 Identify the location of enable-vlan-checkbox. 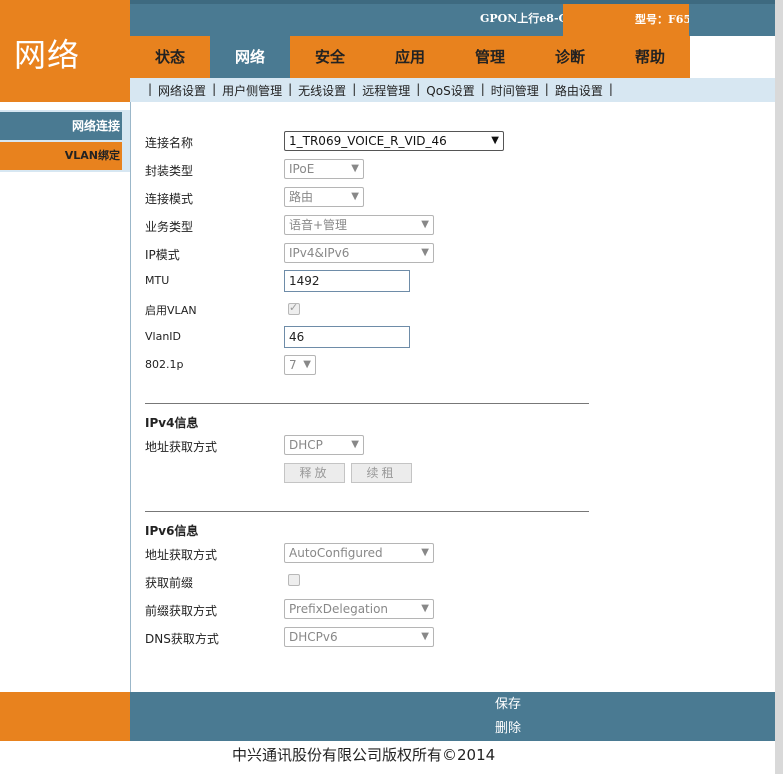
(294, 308).